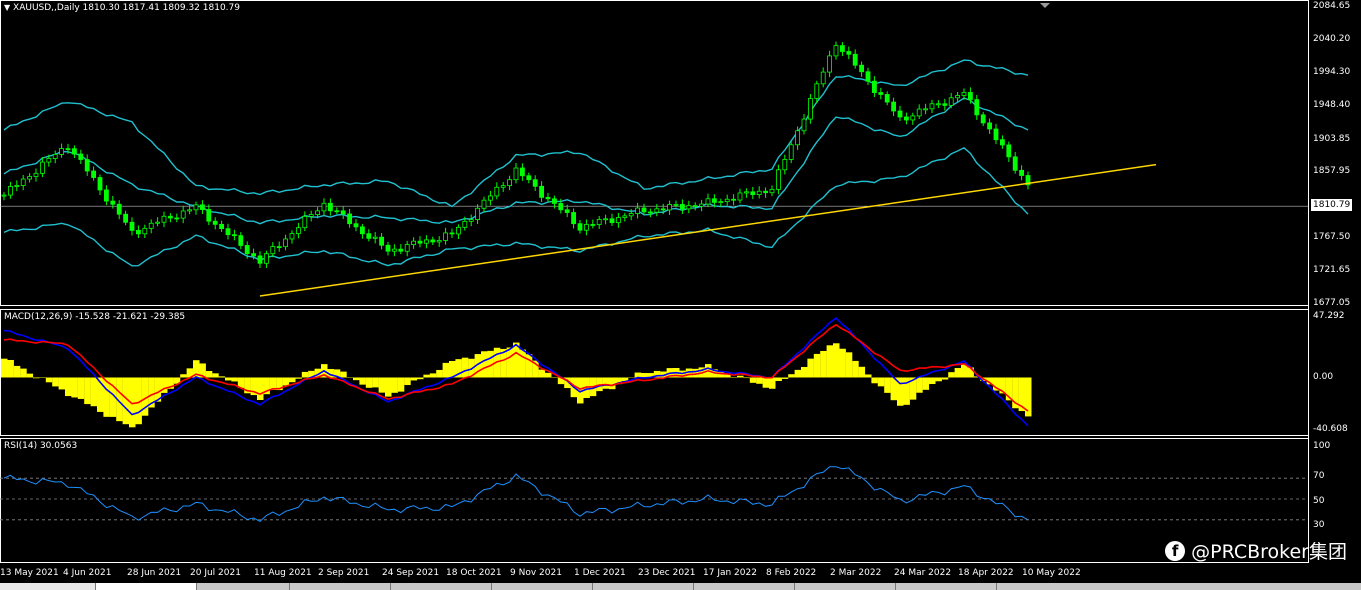 The height and width of the screenshot is (590, 1361). I want to click on time-axis-label: 28 Jun 2021, so click(154, 573).